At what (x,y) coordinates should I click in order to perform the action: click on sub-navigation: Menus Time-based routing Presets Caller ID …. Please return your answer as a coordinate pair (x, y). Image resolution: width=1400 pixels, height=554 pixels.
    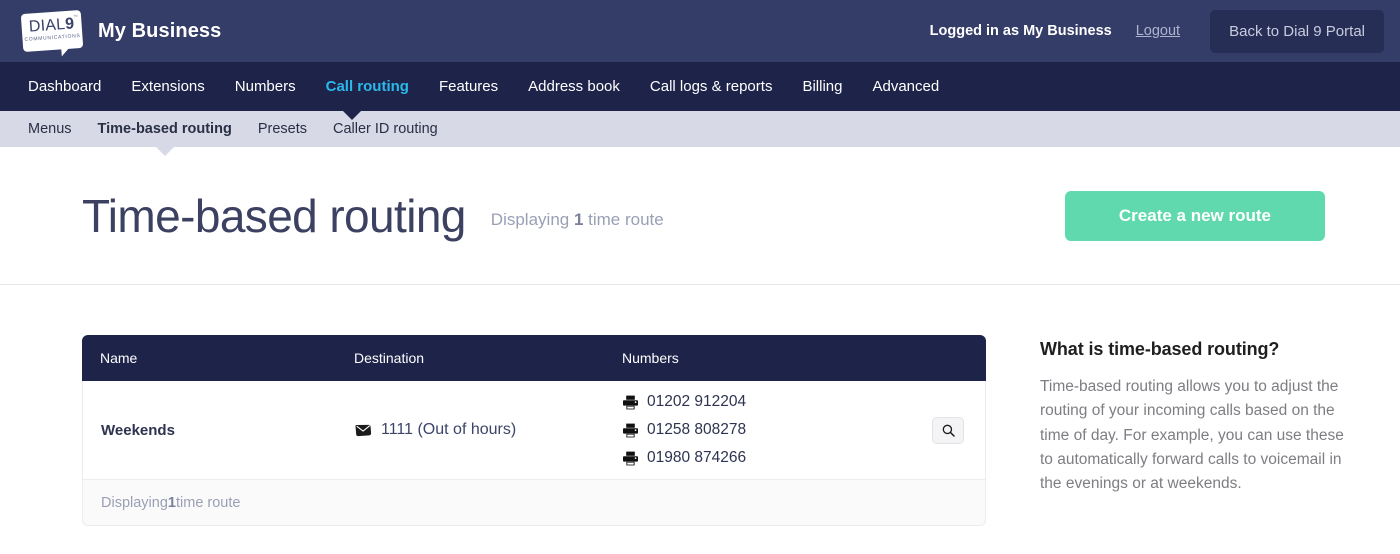
    Looking at the image, I should click on (700, 133).